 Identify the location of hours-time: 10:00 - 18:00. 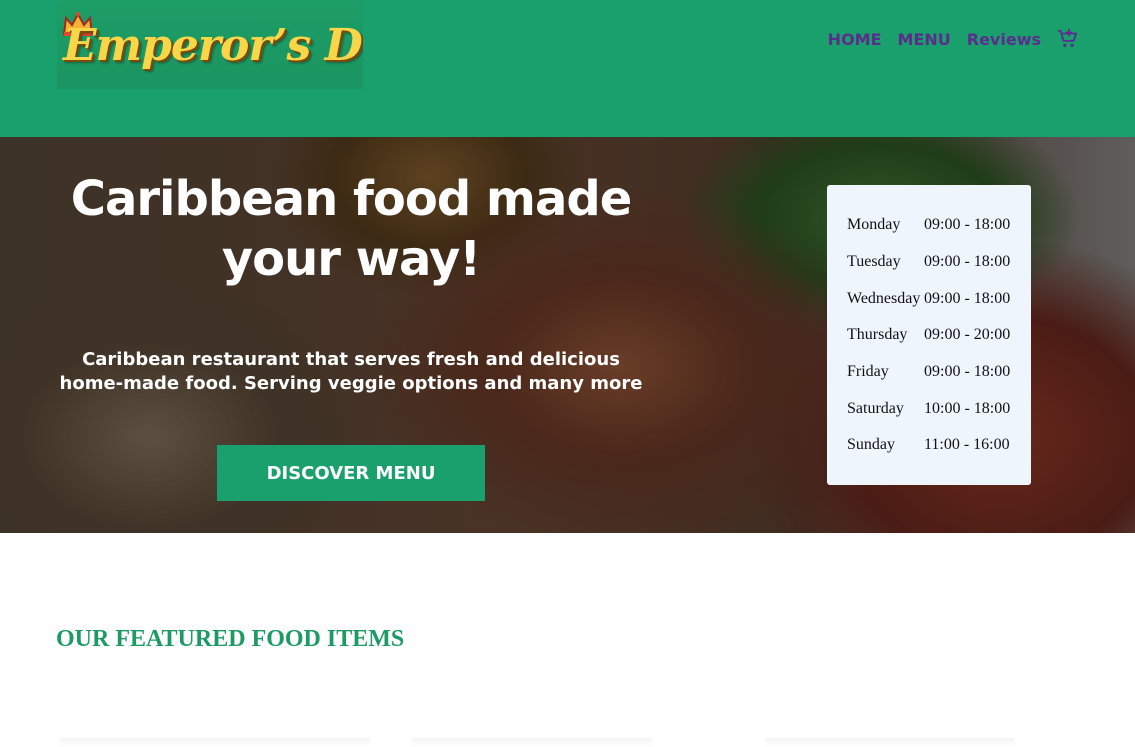
(967, 408).